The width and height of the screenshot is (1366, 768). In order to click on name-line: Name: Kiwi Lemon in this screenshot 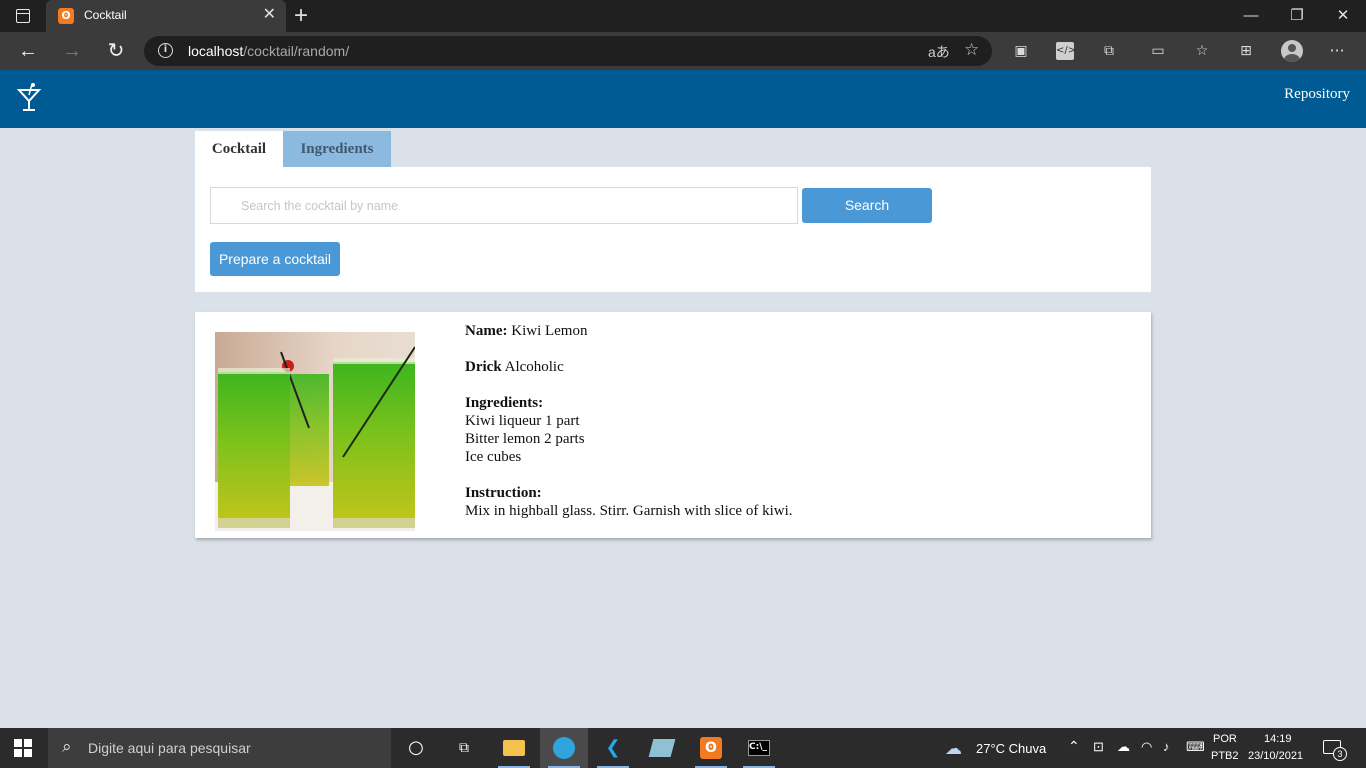, I will do `click(795, 331)`.